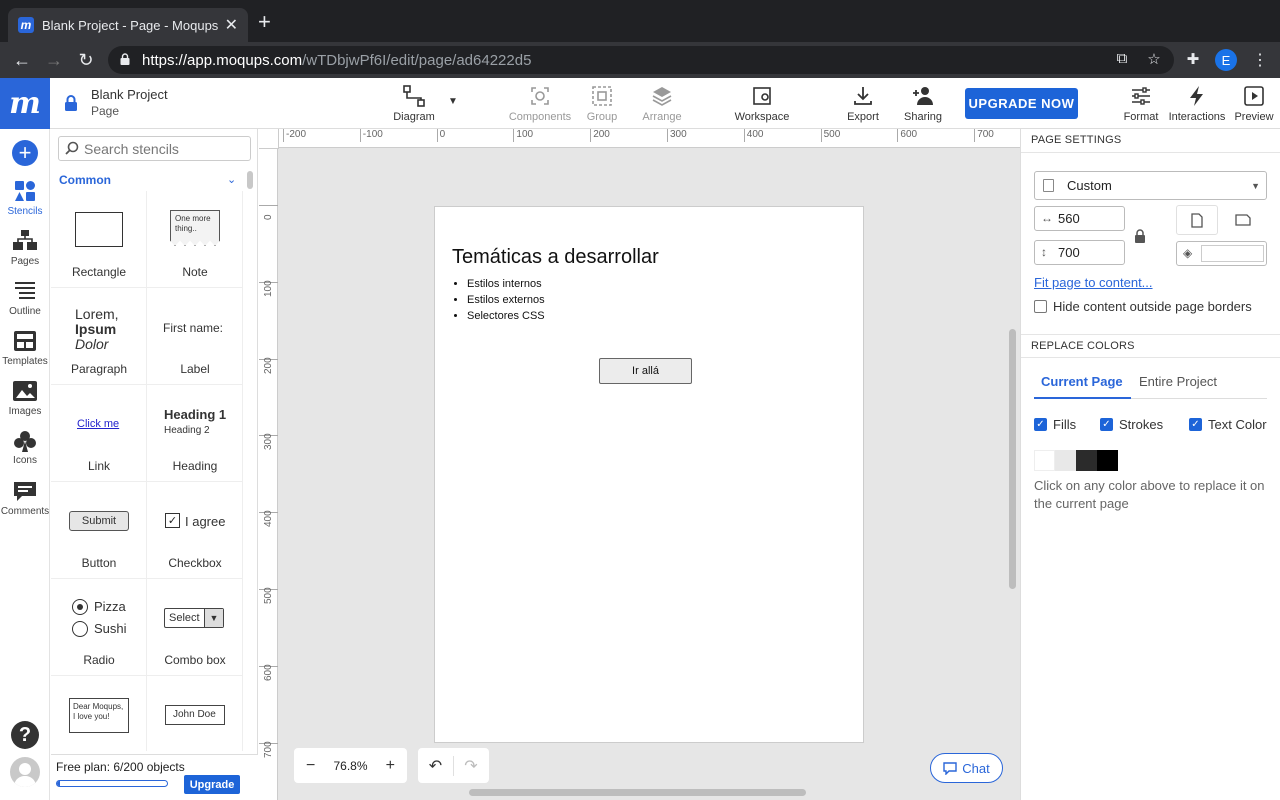 The image size is (1280, 800). What do you see at coordinates (435, 766) in the screenshot?
I see `undo-icon: ↶` at bounding box center [435, 766].